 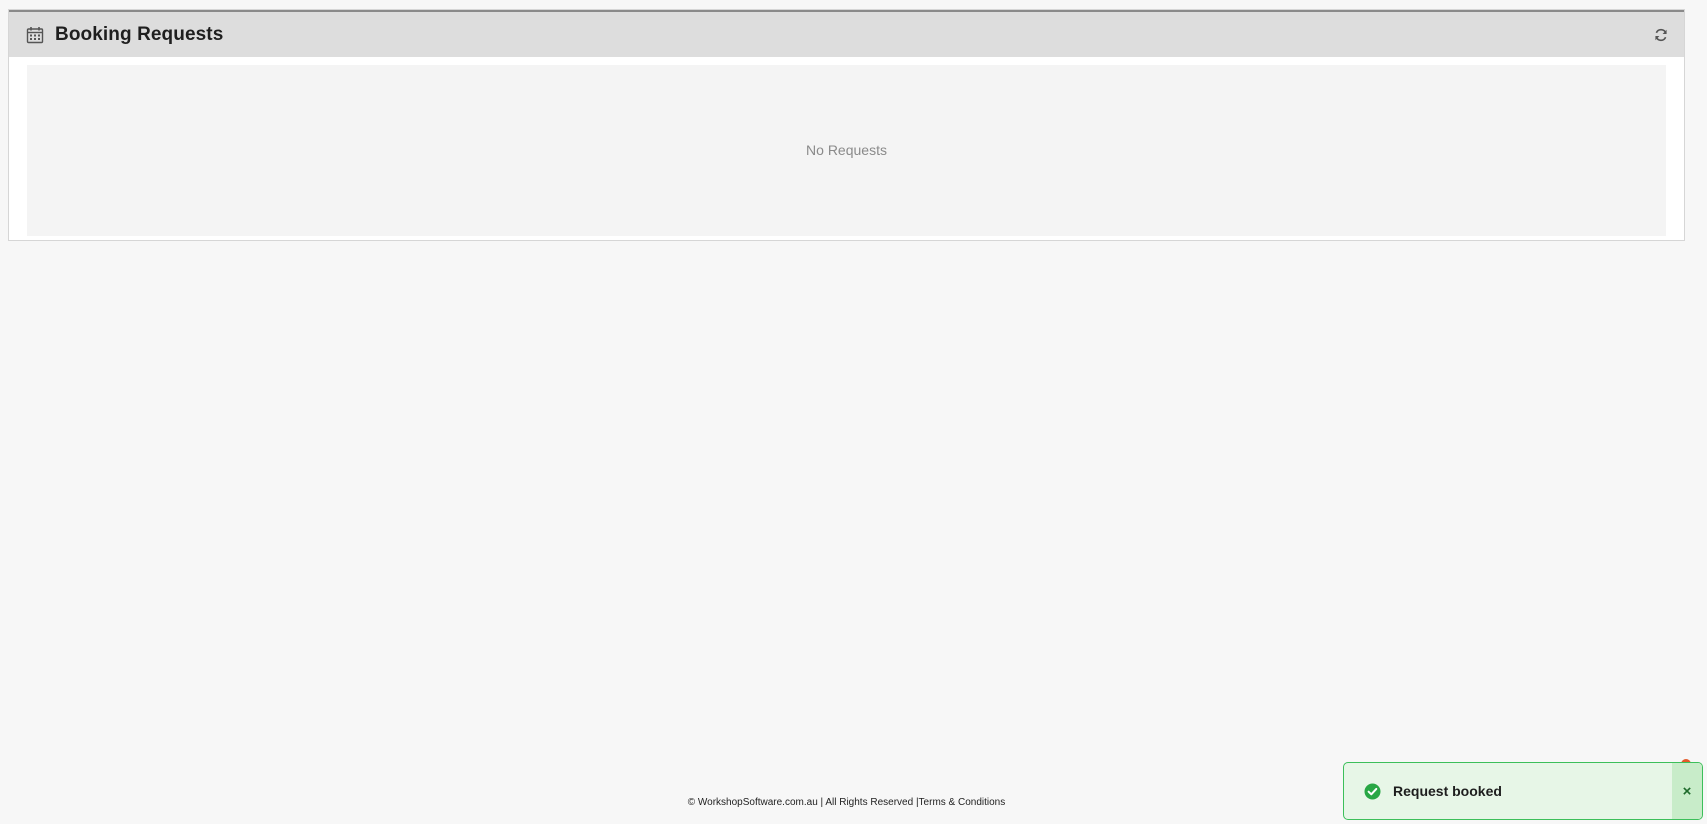 What do you see at coordinates (1372, 791) in the screenshot?
I see `check-circle-icon` at bounding box center [1372, 791].